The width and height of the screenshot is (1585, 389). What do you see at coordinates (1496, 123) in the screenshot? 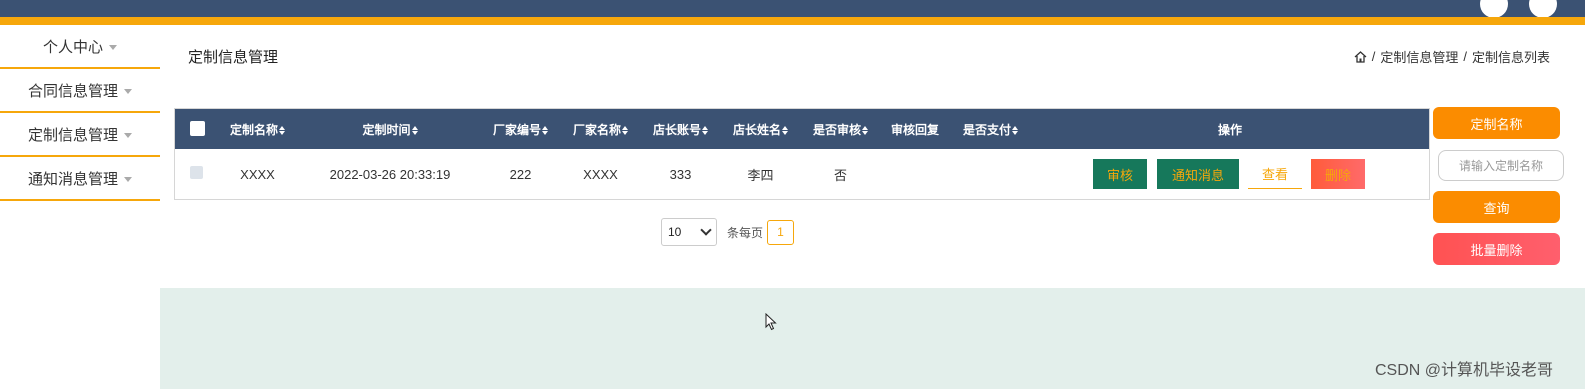
I see `search-field-label: 定制名称` at bounding box center [1496, 123].